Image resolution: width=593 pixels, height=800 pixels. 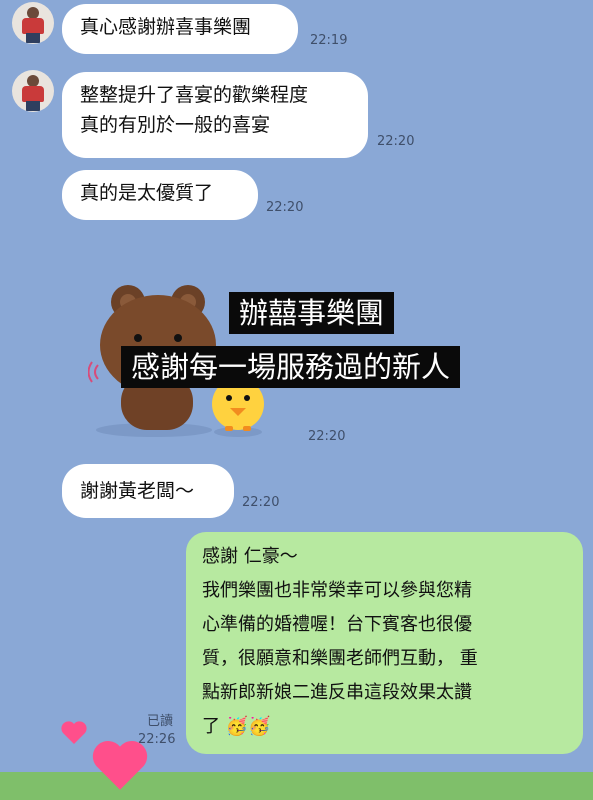 I want to click on message-bubble: 真的是太優質了, so click(x=160, y=195).